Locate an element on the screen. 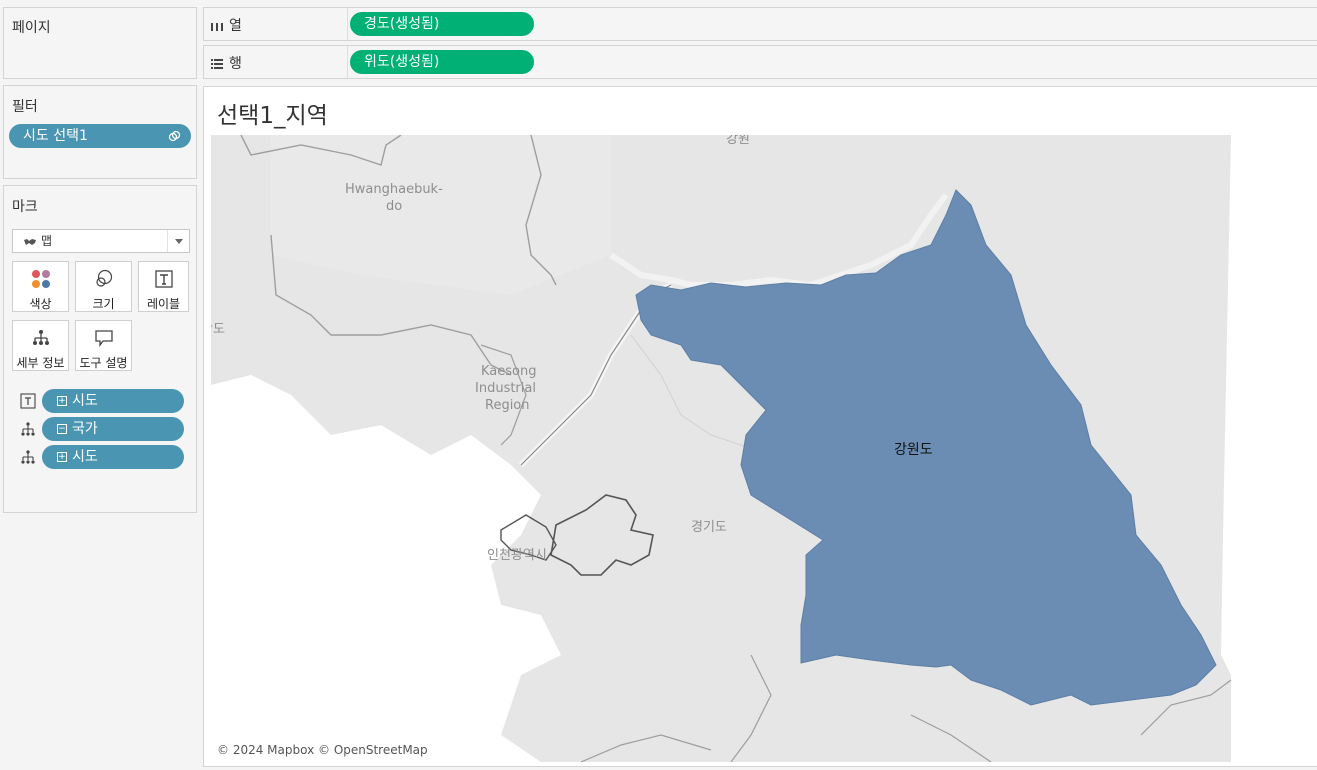 This screenshot has height=770, width=1317. map-label-hwanghaebuk-2: do is located at coordinates (394, 206).